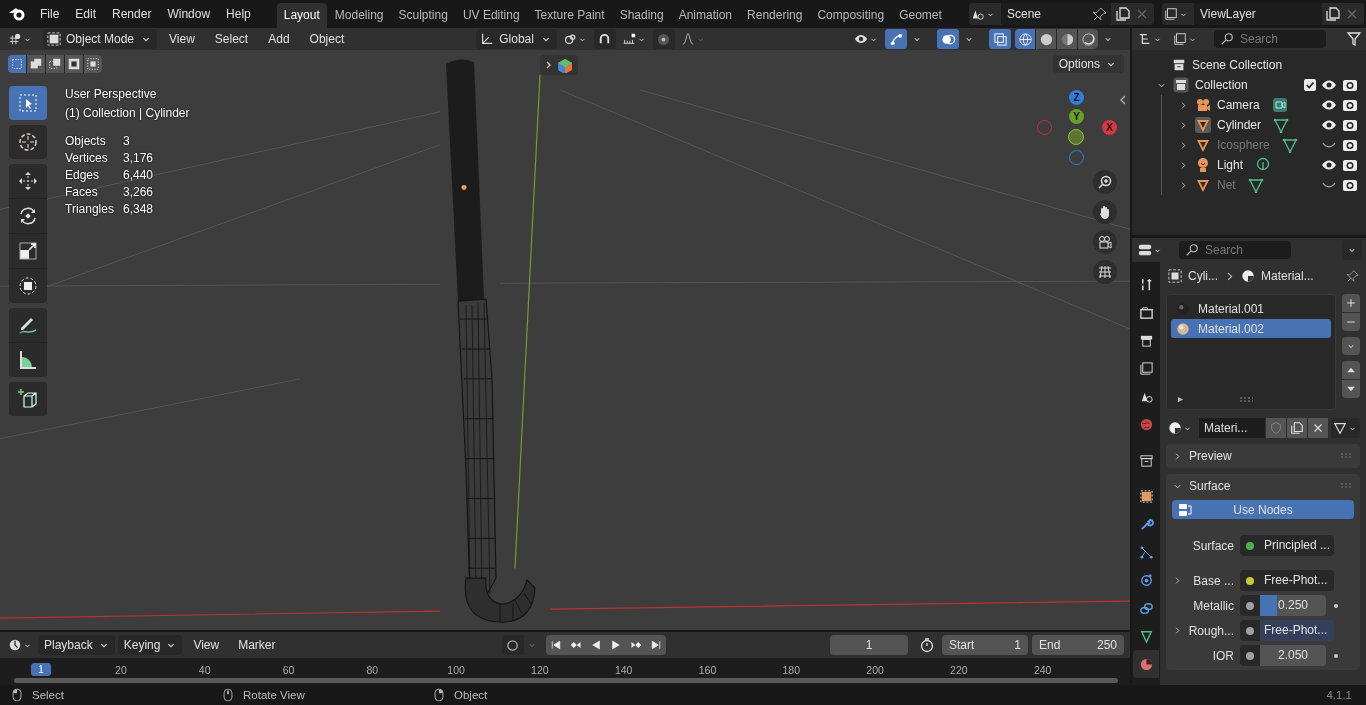 The image size is (1366, 705). I want to click on menu-item: Window, so click(189, 14).